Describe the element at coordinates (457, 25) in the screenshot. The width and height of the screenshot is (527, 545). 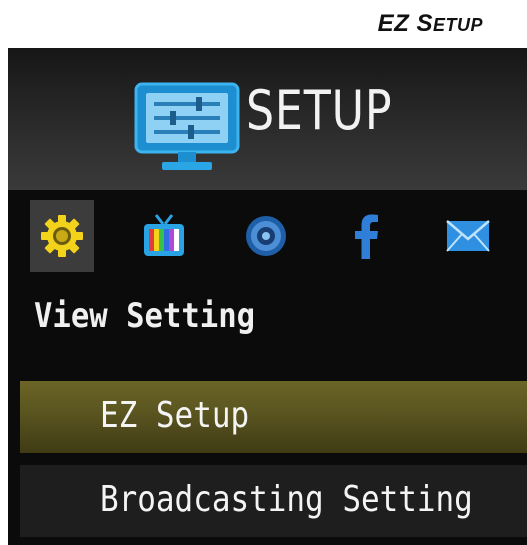
I see `page-heading-title-suffix: ETUP` at that location.